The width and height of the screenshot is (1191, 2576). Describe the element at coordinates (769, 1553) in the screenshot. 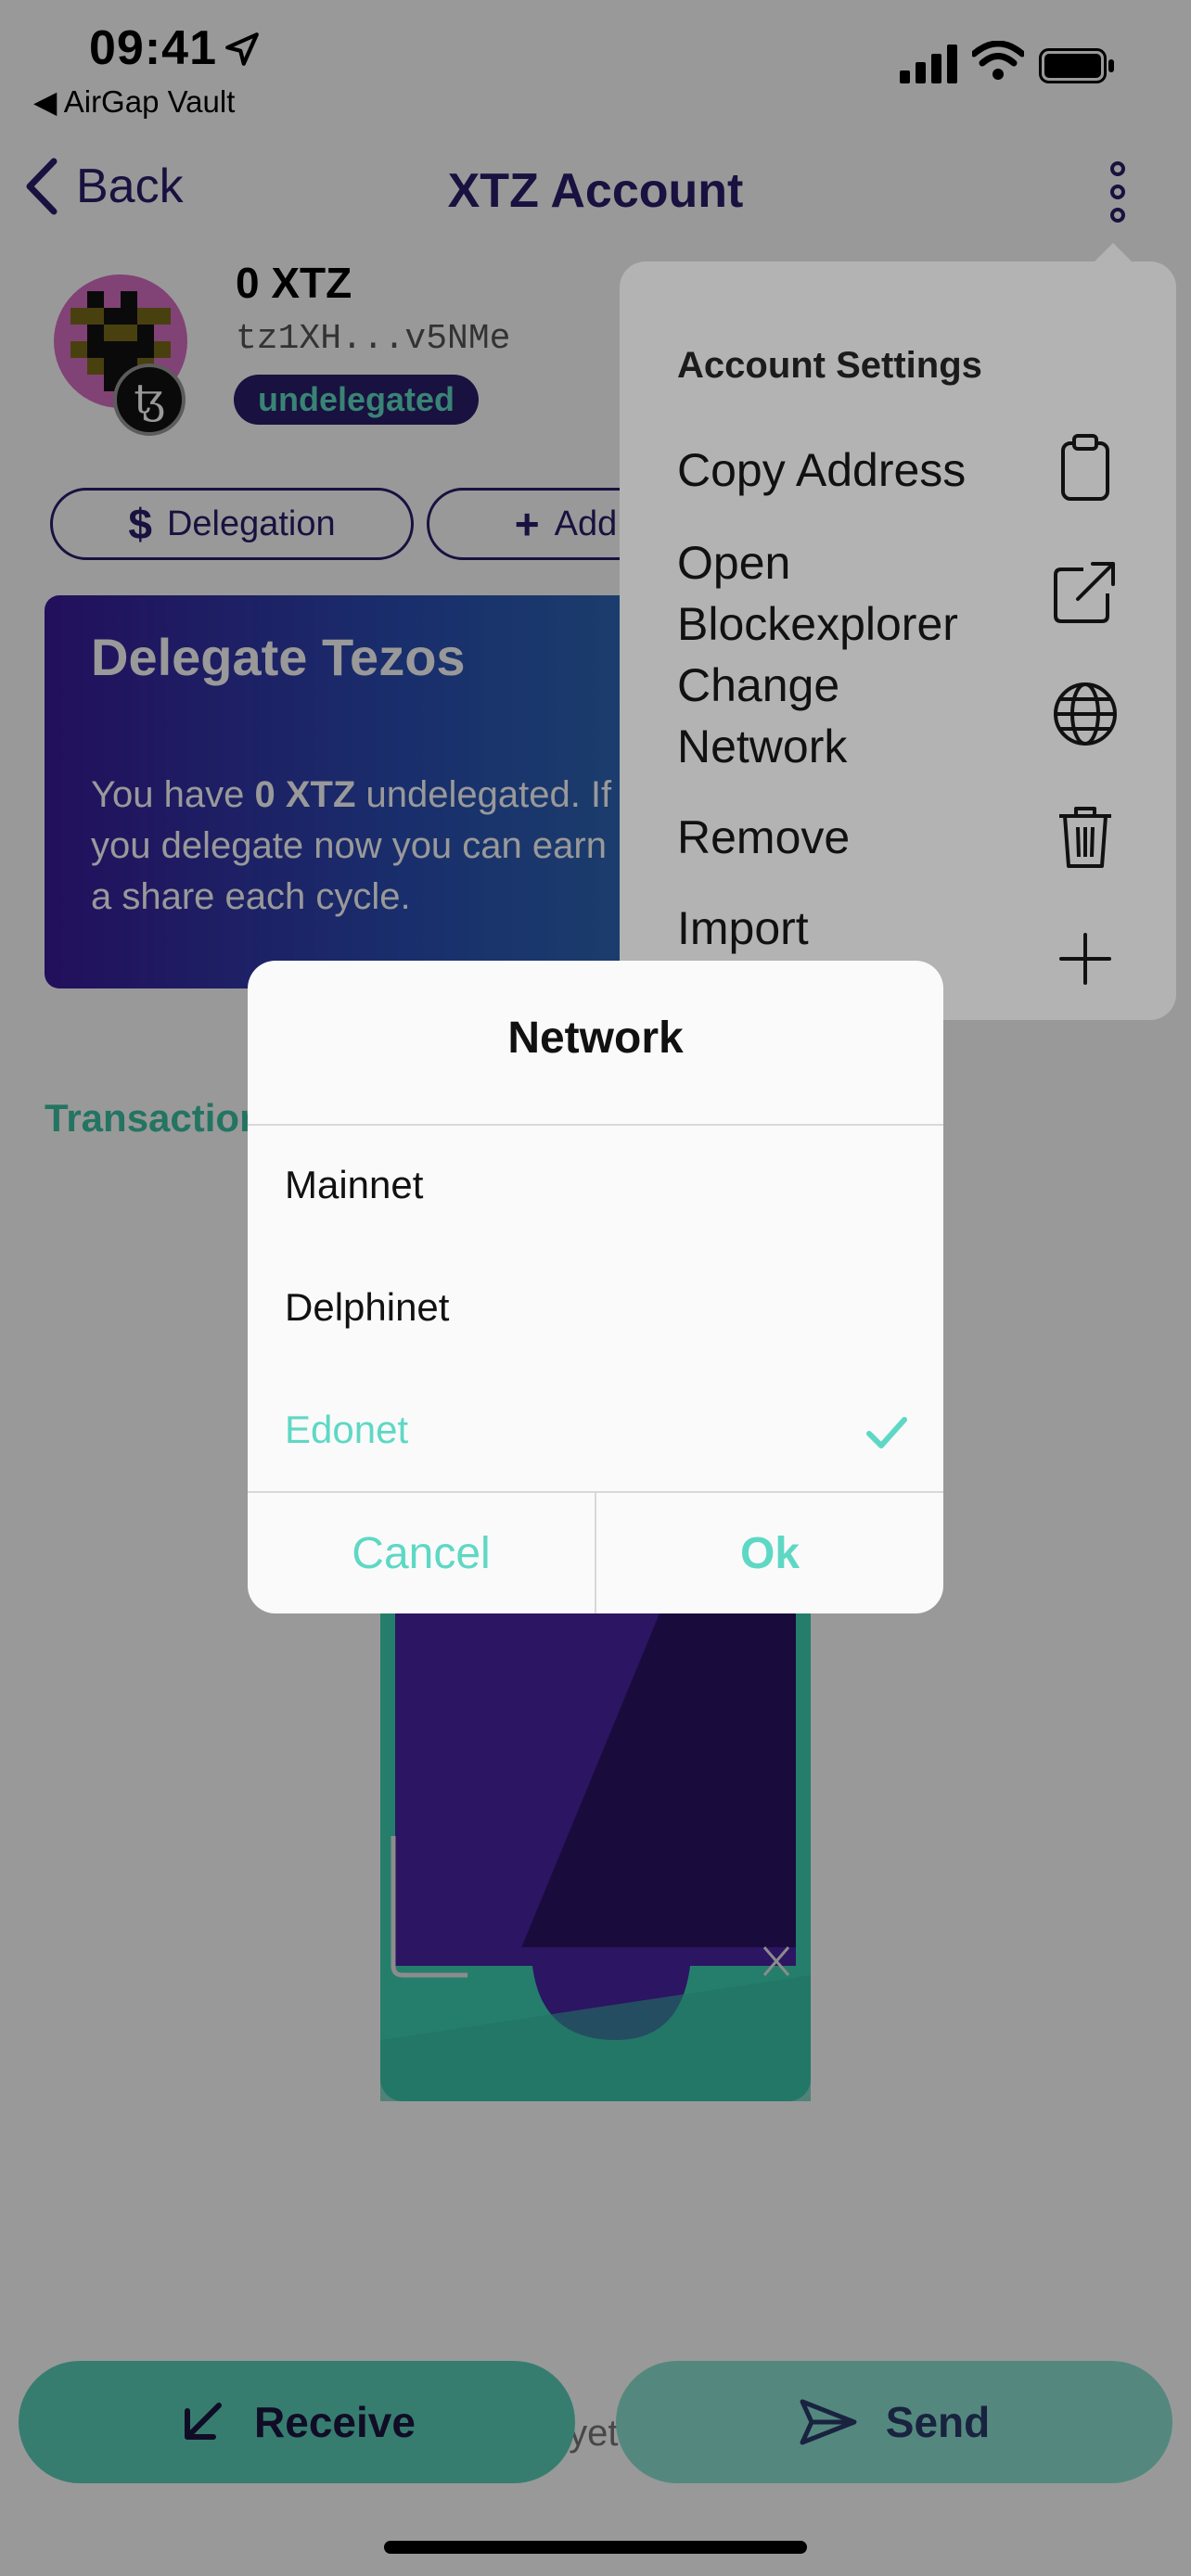

I see `ok-button: Ok` at that location.